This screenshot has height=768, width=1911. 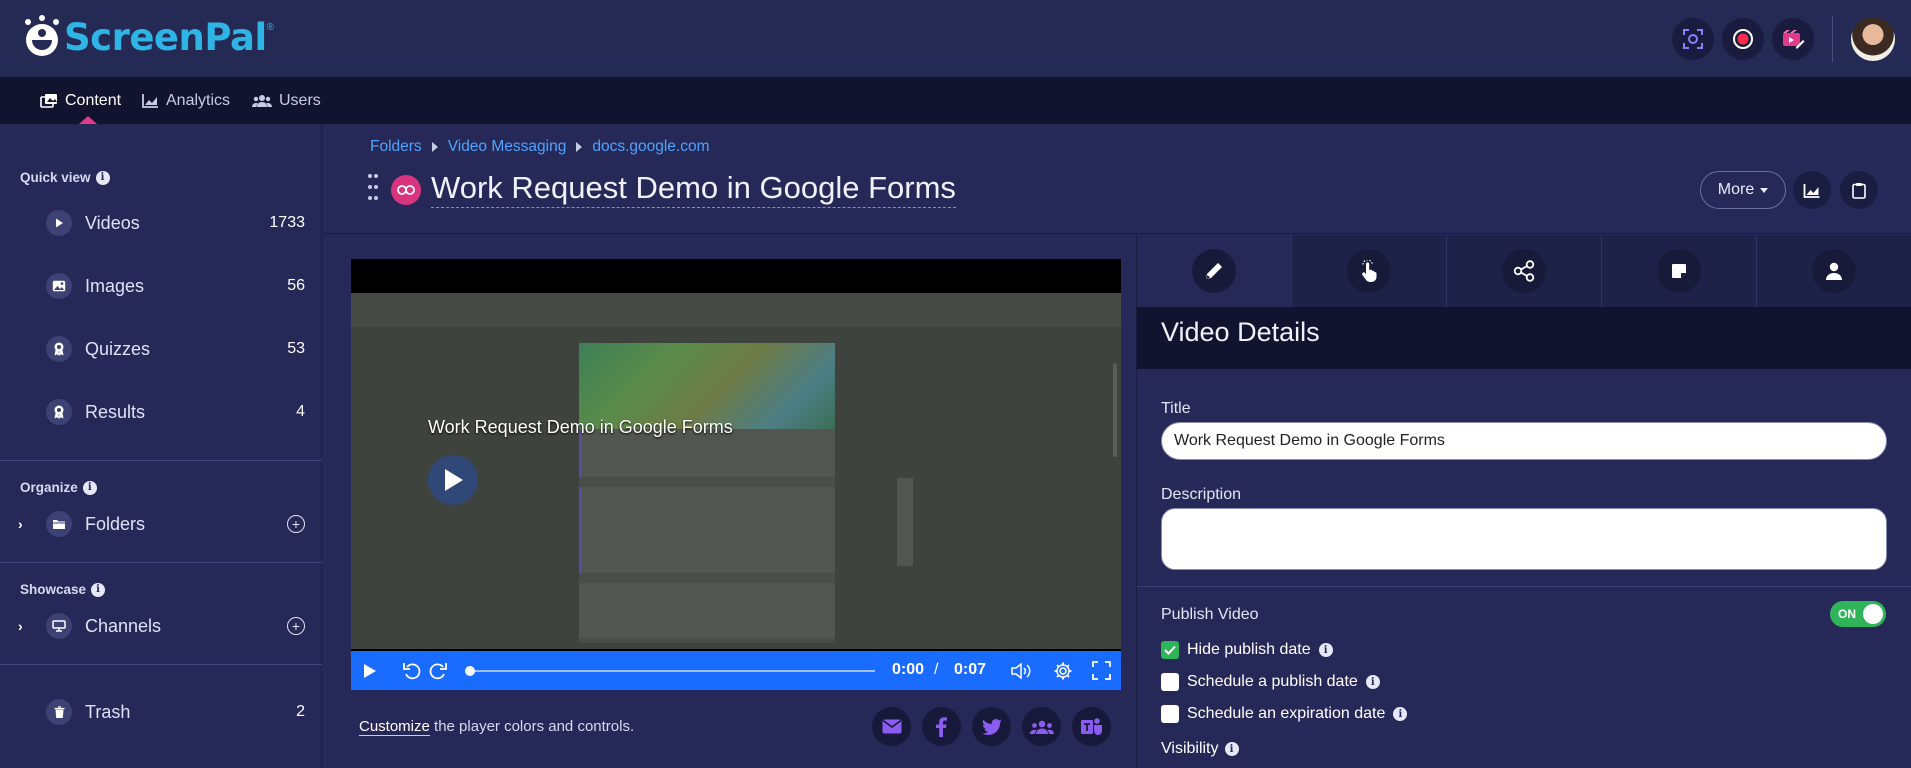 I want to click on forward-button, so click(x=438, y=670).